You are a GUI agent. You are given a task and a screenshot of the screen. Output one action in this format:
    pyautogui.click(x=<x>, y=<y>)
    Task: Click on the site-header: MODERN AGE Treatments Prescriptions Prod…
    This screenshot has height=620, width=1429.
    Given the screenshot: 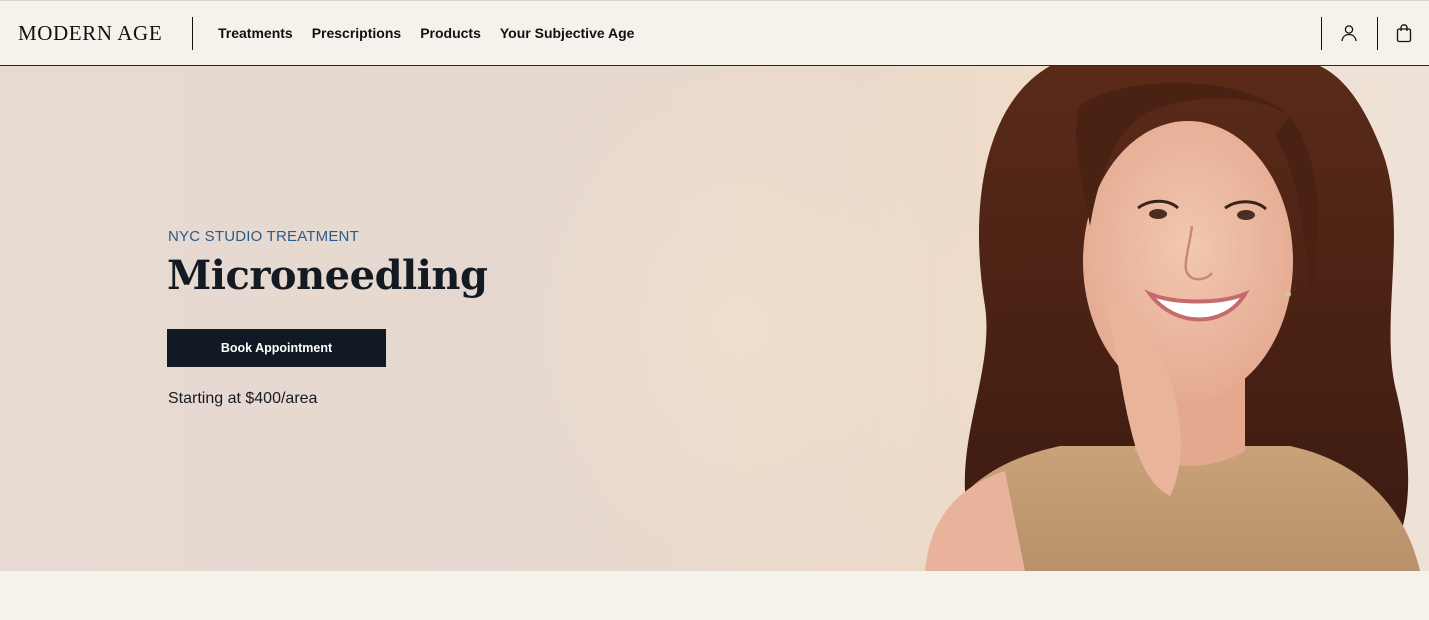 What is the action you would take?
    pyautogui.click(x=714, y=33)
    